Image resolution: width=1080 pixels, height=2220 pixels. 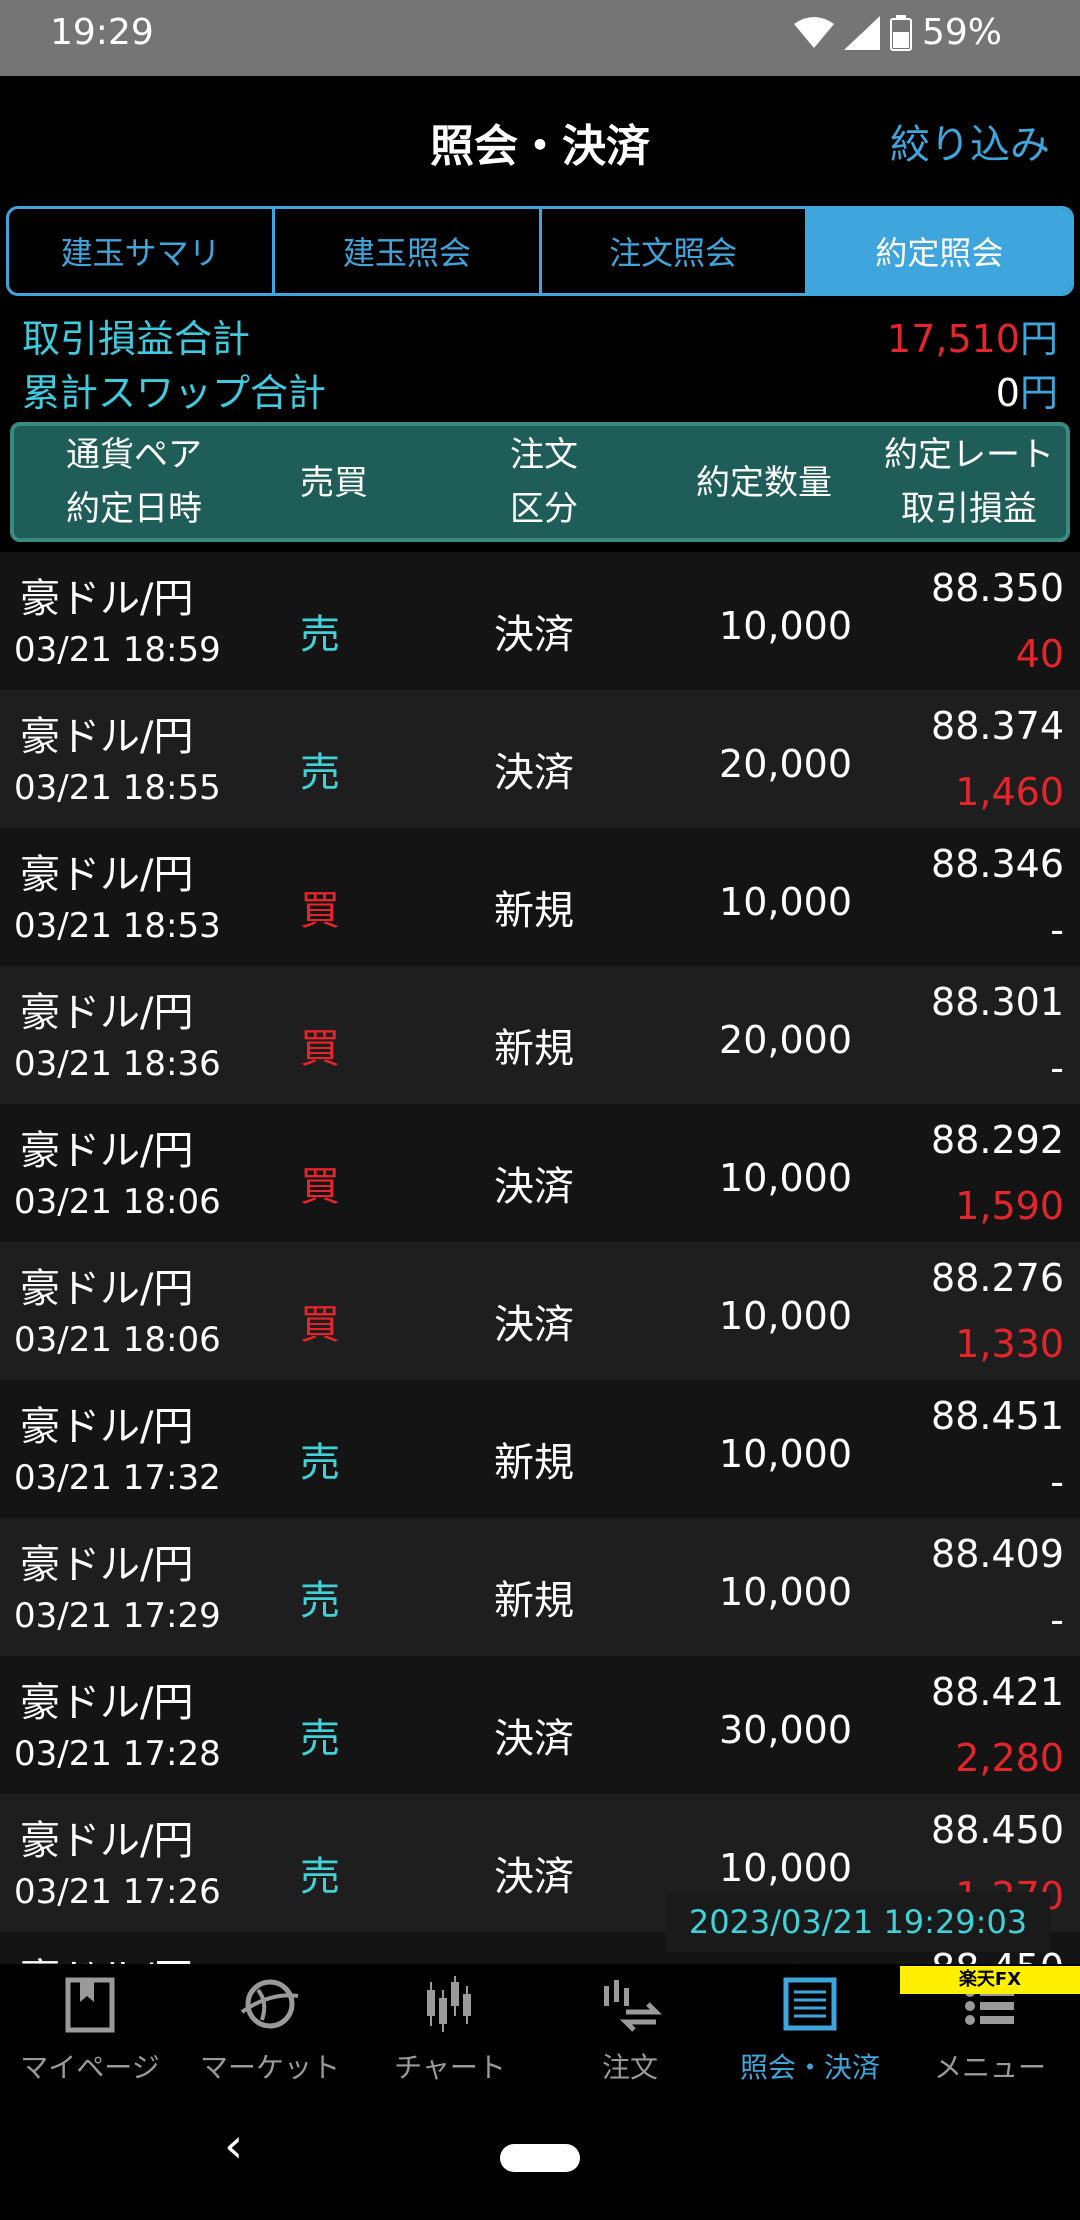 I want to click on table-row: 豪ドル/円 03/21 18:53 買 新規 10,000 88.346 -, so click(x=540, y=897).